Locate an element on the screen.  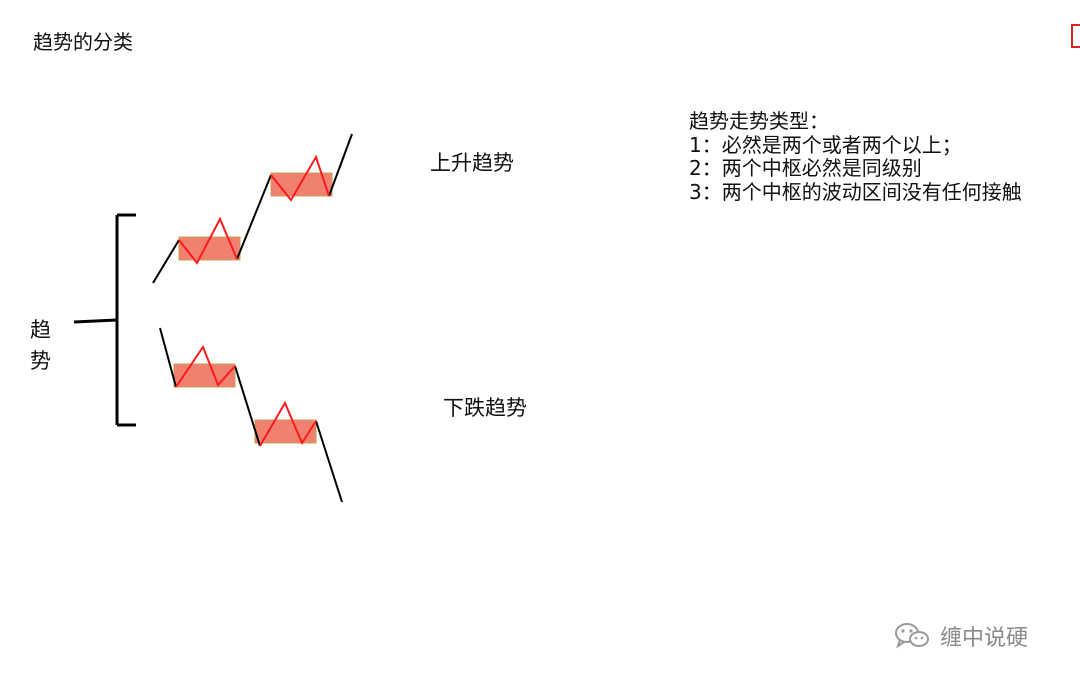
downtrend is located at coordinates (251, 415).